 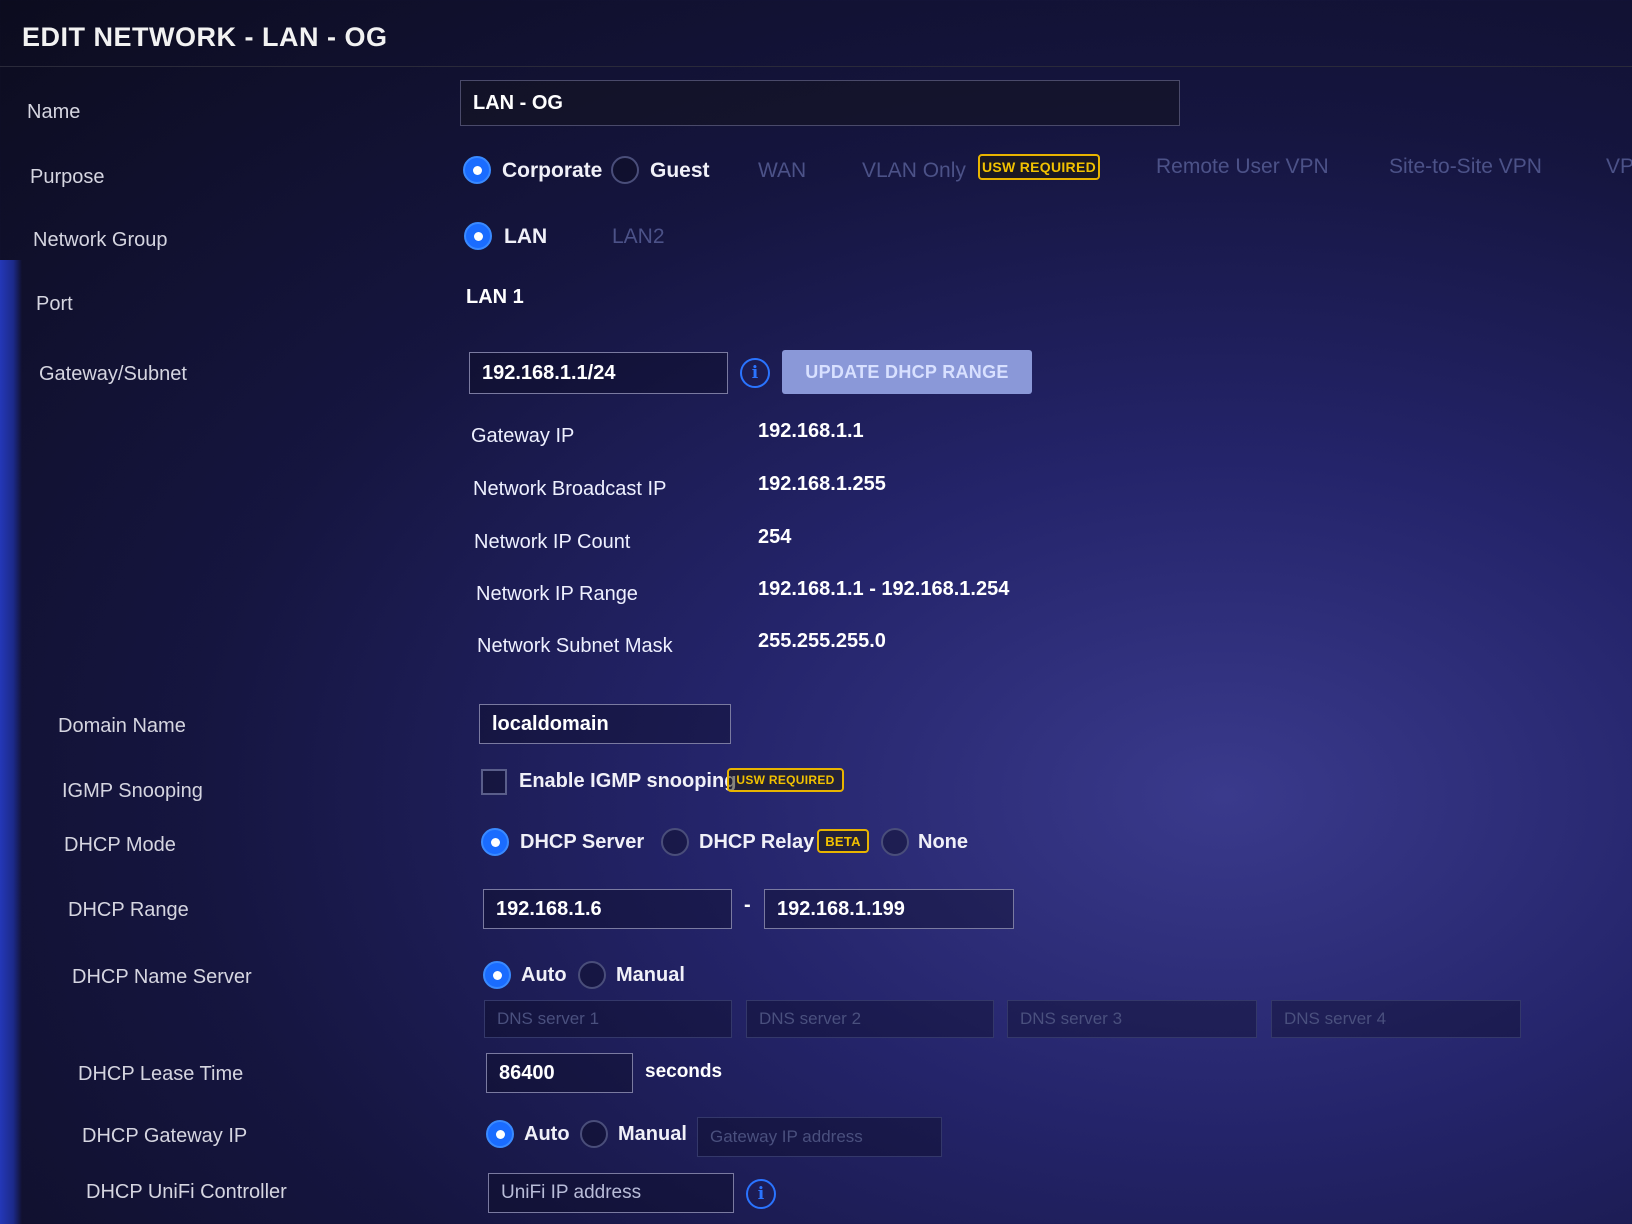 What do you see at coordinates (523, 436) in the screenshot?
I see `gateway-ip-label: Gateway IP` at bounding box center [523, 436].